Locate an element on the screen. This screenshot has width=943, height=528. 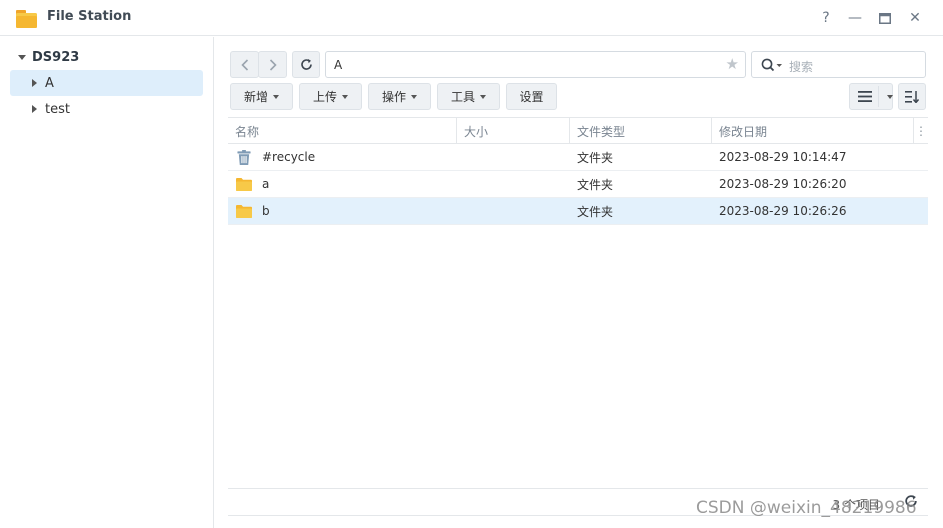
file-name-cell: #recycle is located at coordinates (275, 157).